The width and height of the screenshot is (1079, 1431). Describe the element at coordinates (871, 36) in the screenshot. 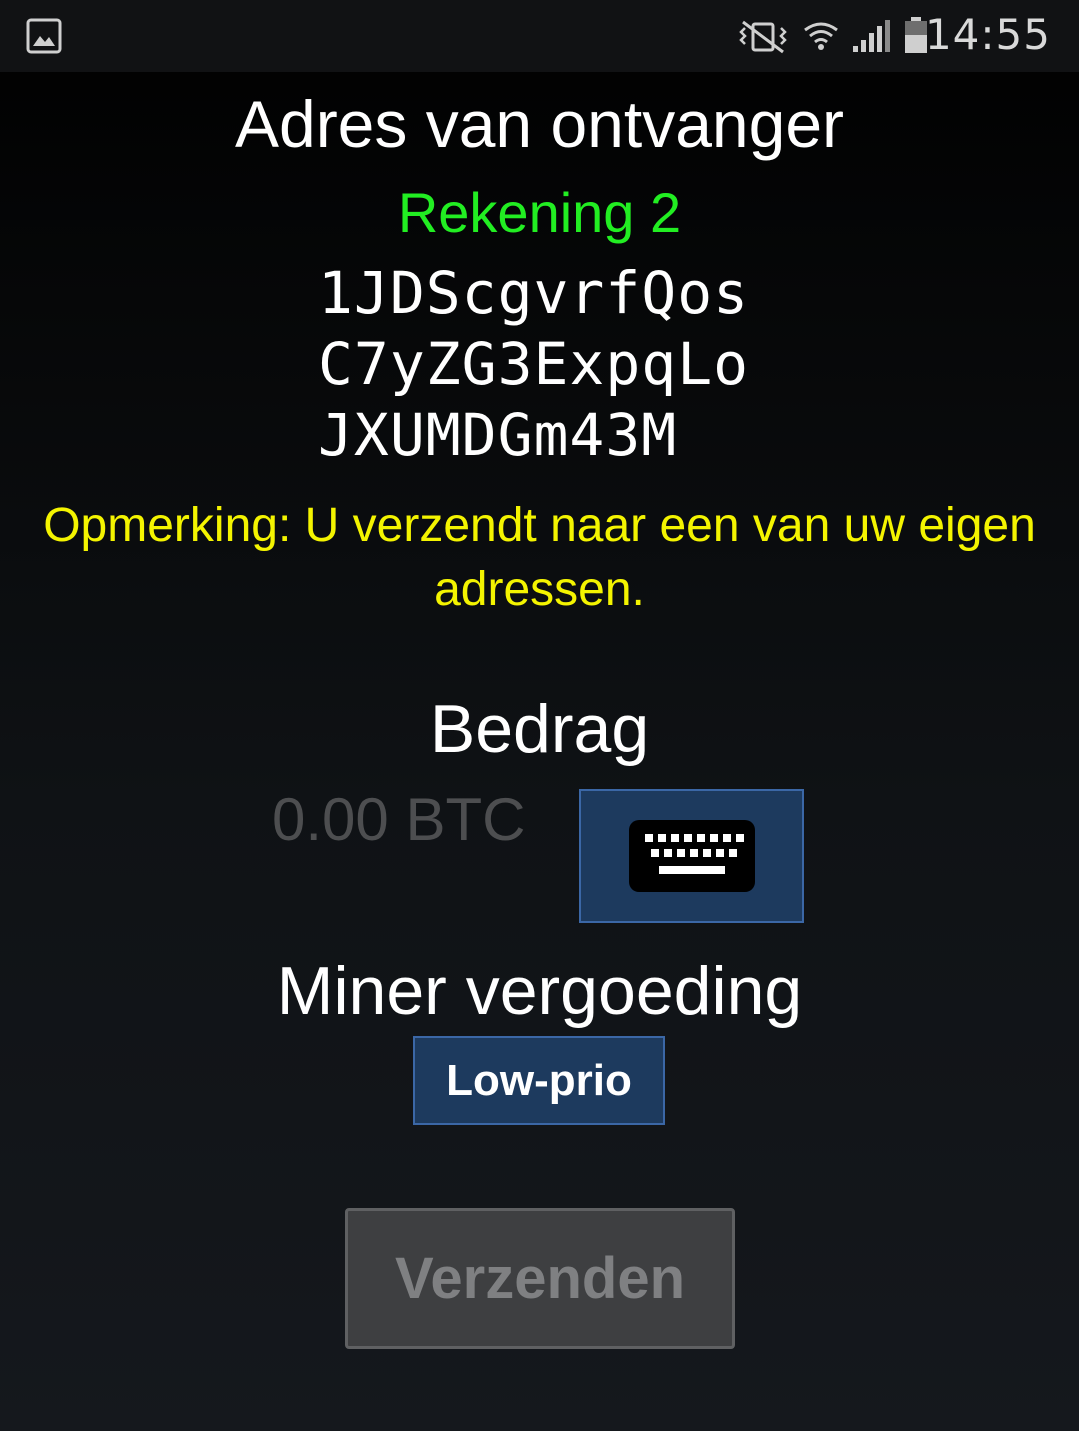

I see `signal-icon` at that location.